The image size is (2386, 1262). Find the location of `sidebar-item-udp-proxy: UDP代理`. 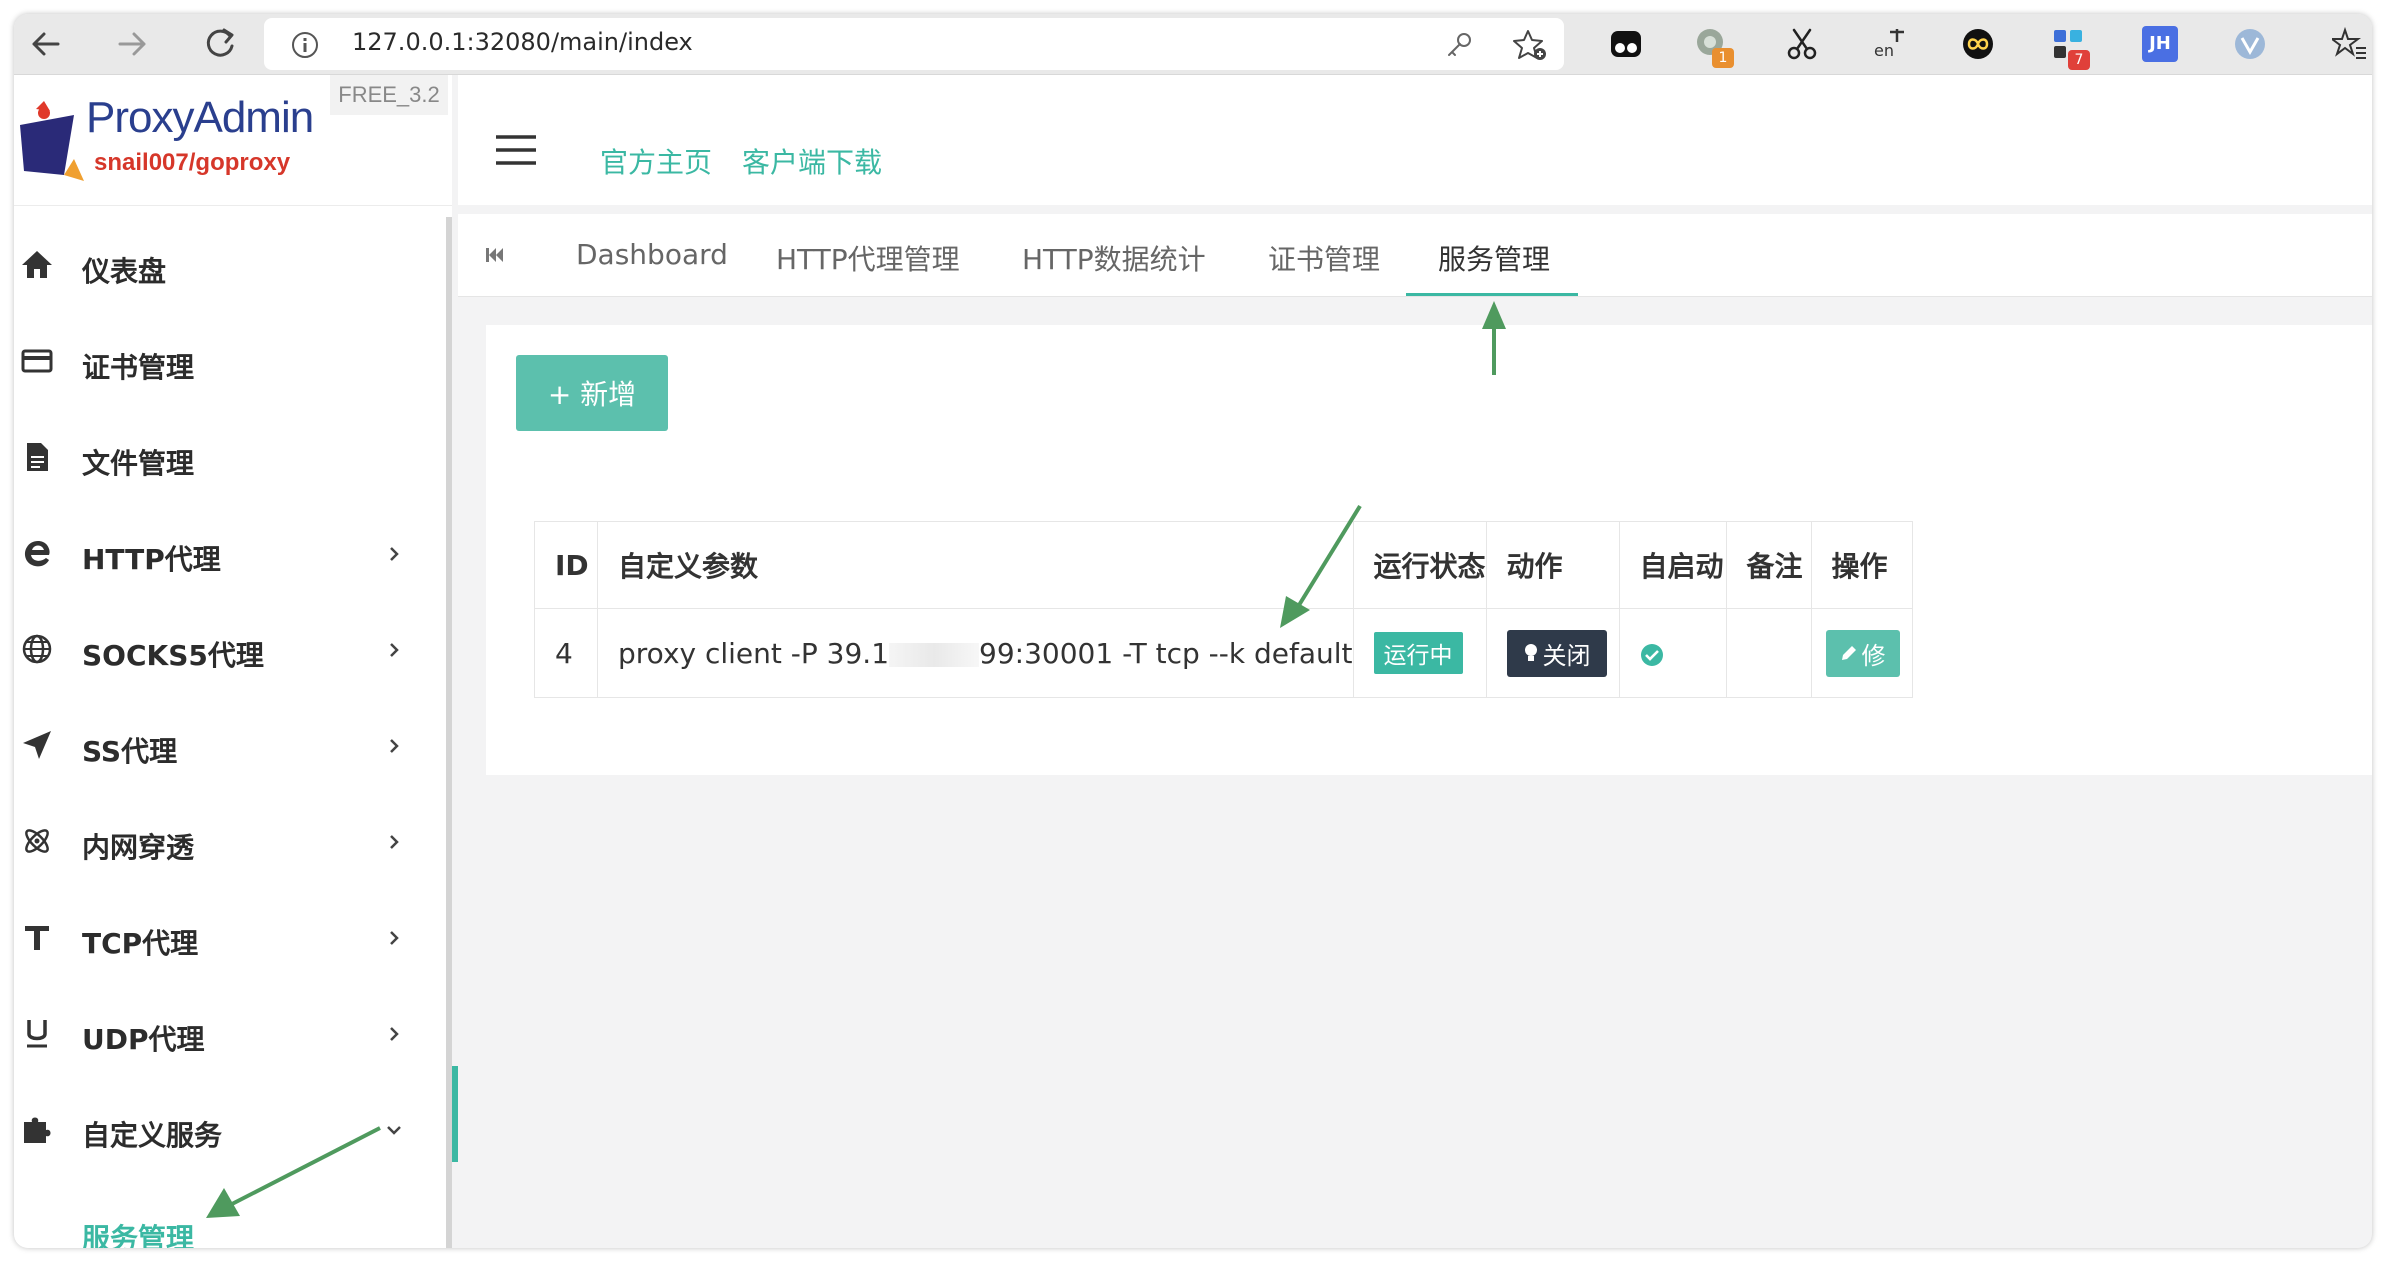

sidebar-item-udp-proxy: UDP代理 is located at coordinates (229, 1036).